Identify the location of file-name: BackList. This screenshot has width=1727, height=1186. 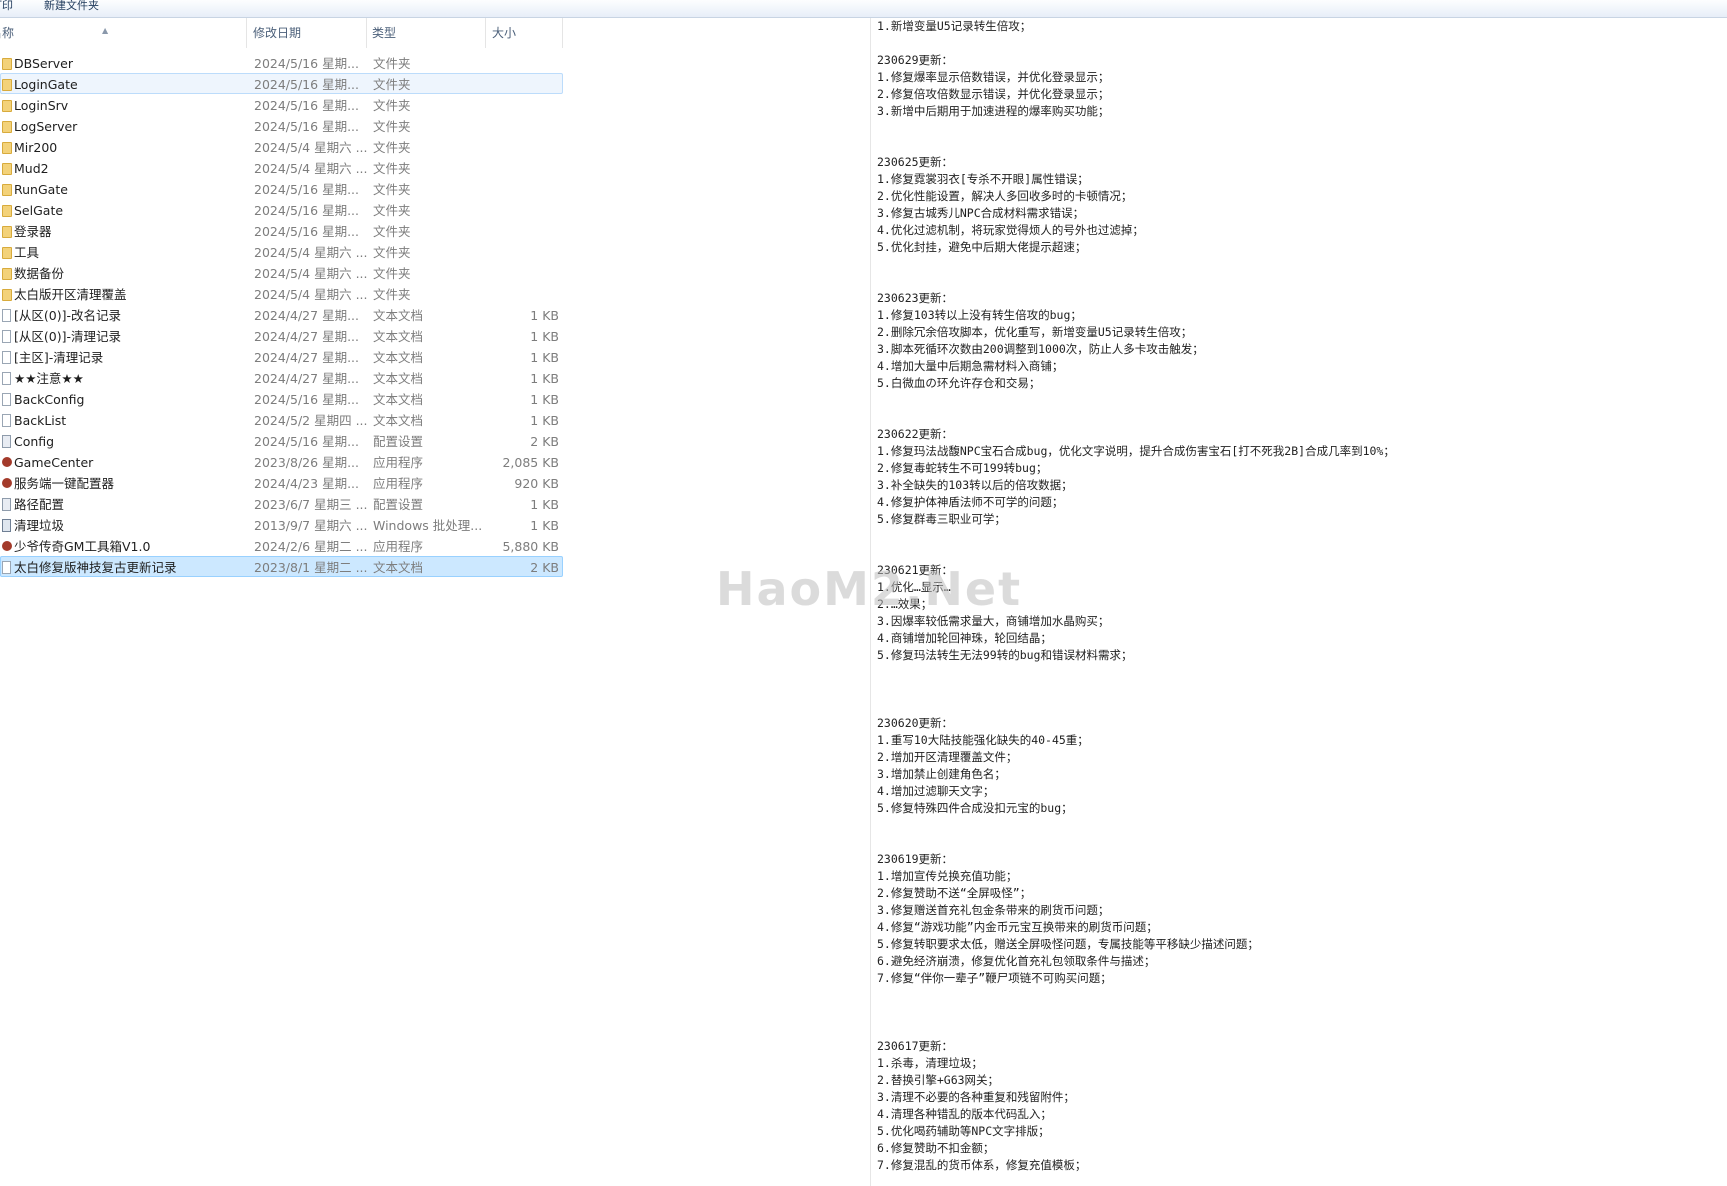
(40, 420).